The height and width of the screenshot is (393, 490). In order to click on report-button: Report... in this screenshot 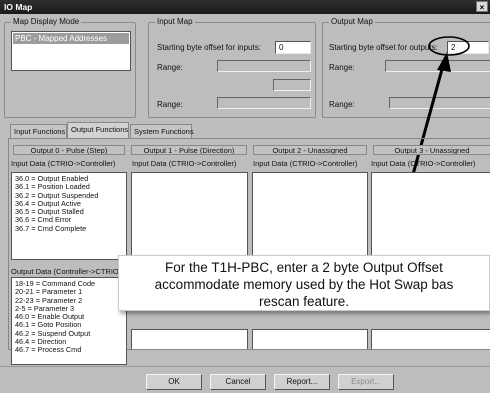, I will do `click(302, 382)`.